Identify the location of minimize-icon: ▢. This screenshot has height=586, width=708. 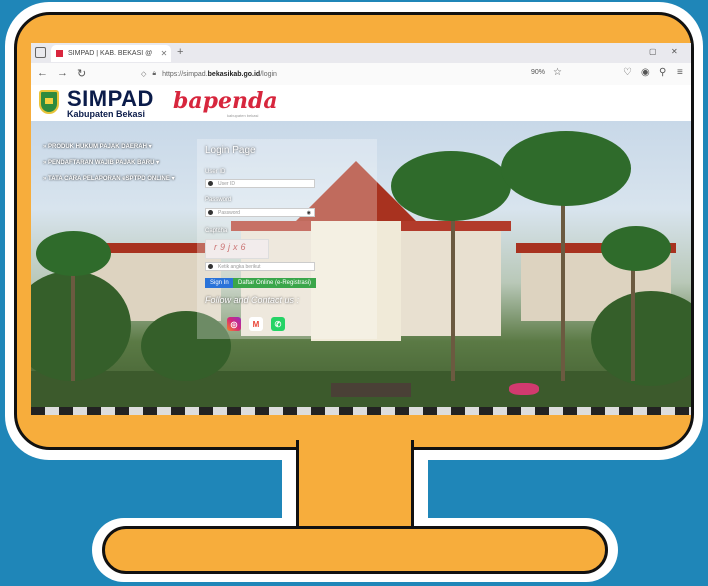
(653, 51).